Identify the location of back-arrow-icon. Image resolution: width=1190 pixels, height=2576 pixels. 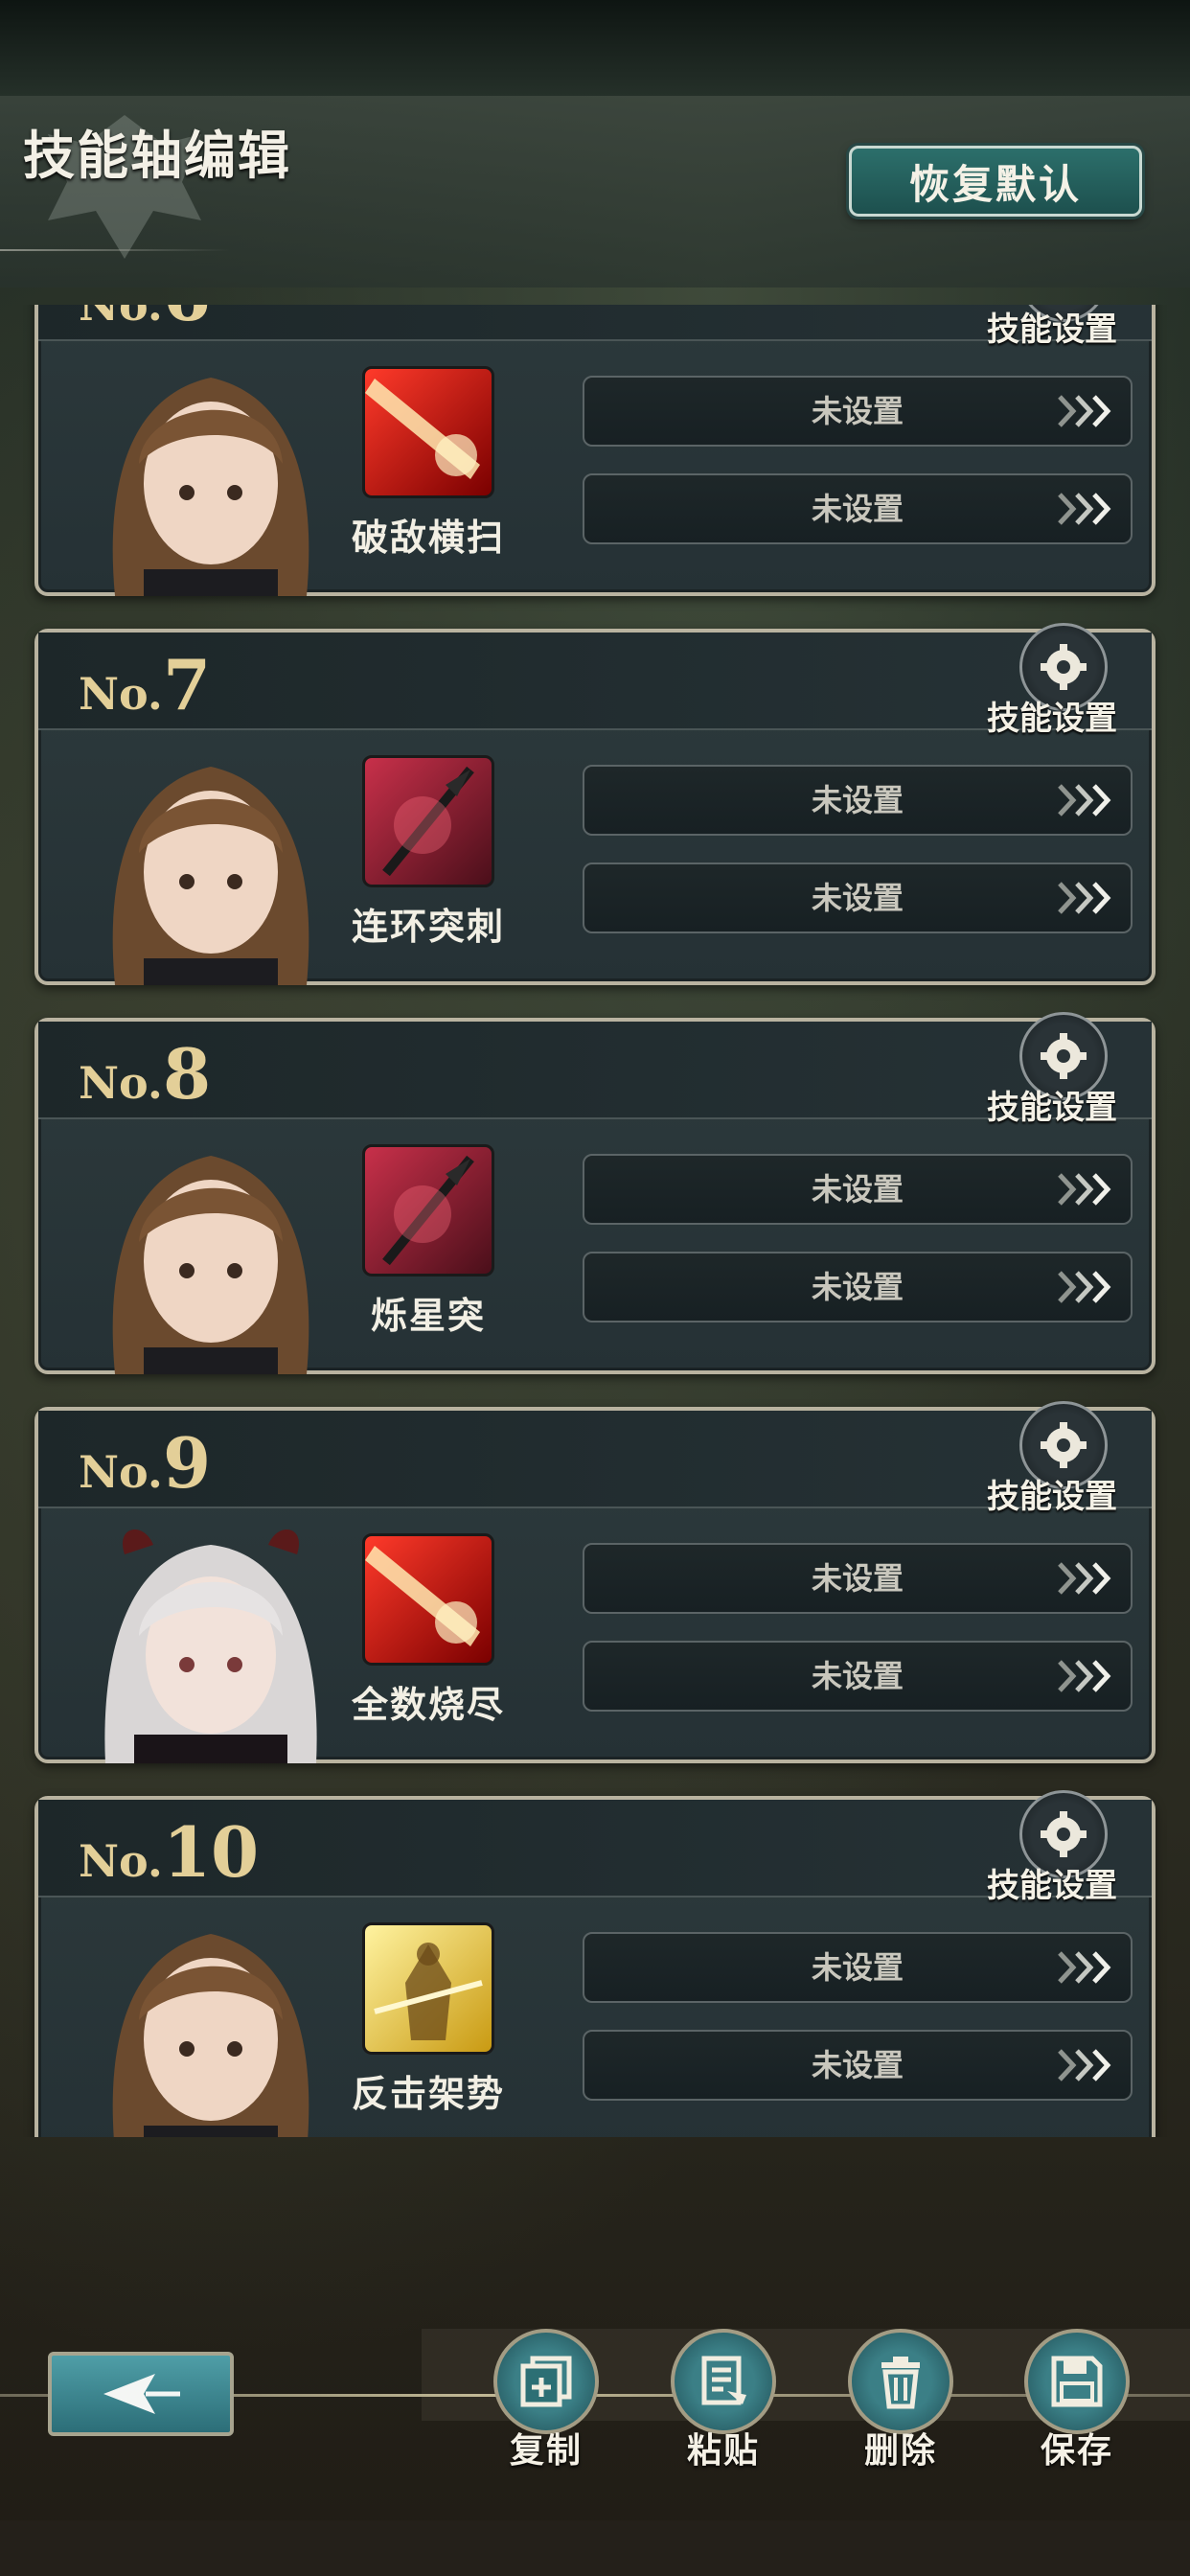
(141, 2394).